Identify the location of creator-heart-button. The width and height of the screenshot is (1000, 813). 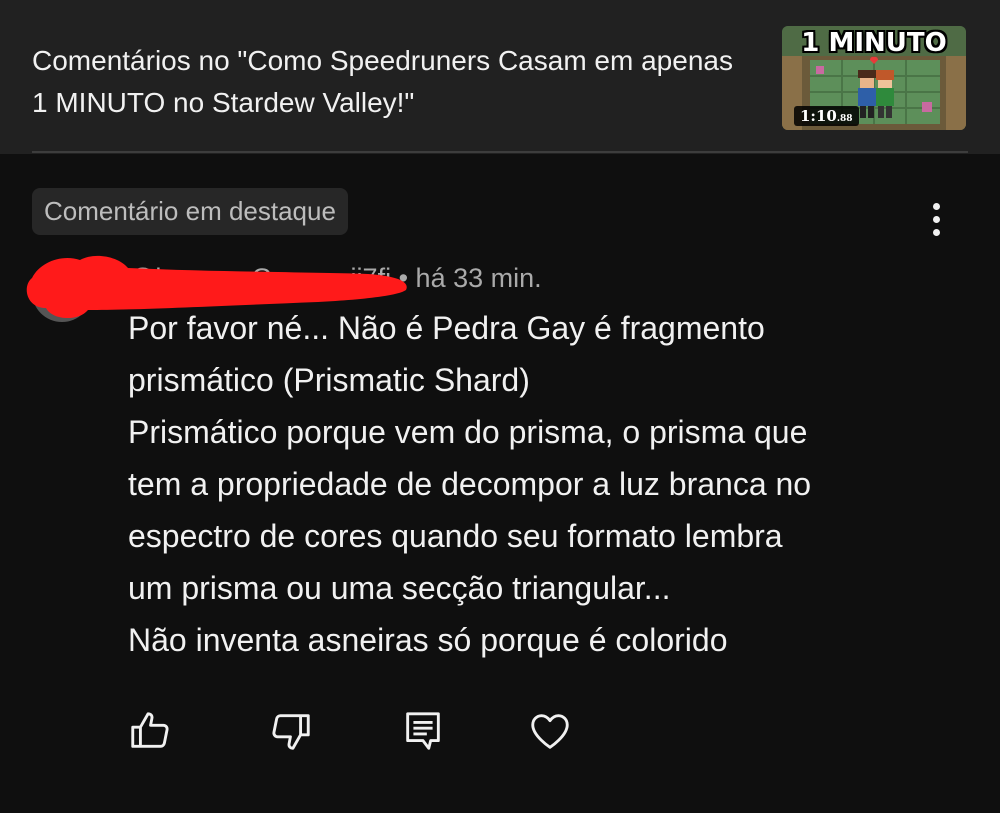
(550, 731).